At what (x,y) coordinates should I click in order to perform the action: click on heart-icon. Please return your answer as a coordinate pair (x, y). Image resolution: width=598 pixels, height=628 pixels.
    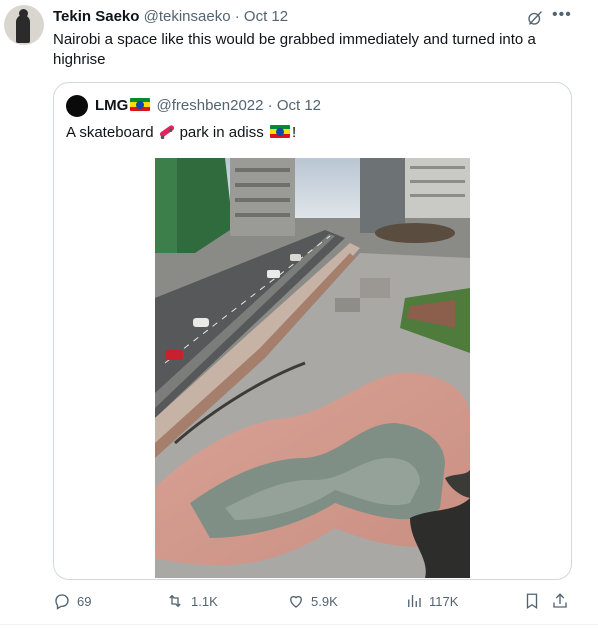
    Looking at the image, I should click on (296, 601).